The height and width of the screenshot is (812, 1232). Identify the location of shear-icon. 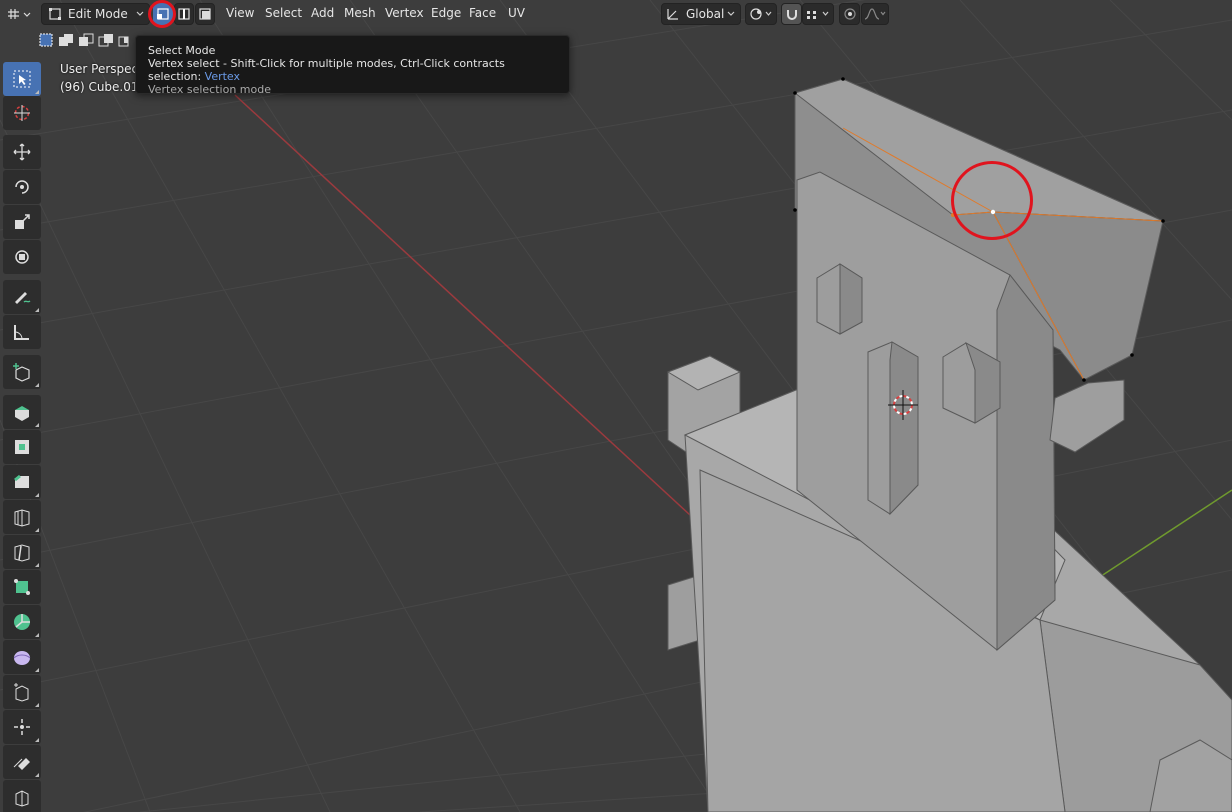
(22, 762).